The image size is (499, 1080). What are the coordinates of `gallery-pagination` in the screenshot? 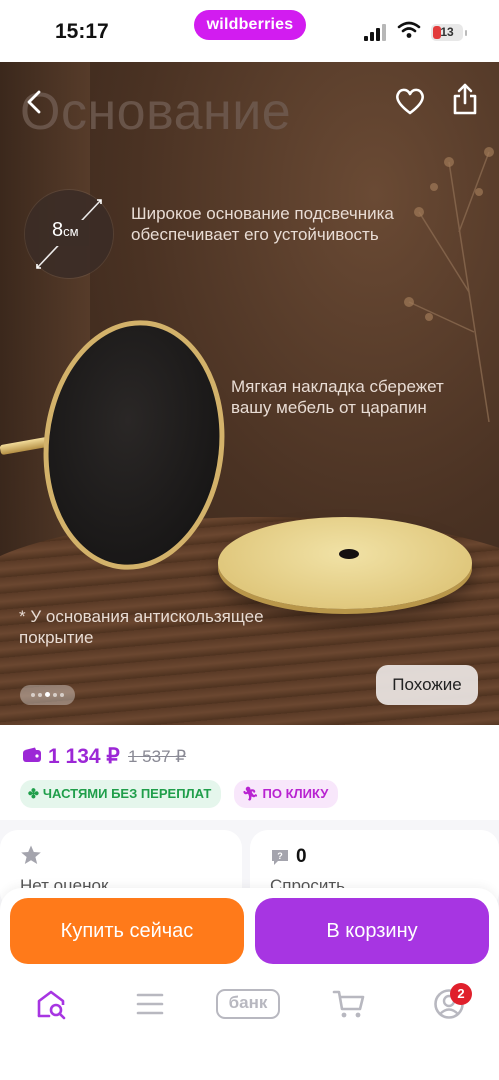 It's located at (47, 695).